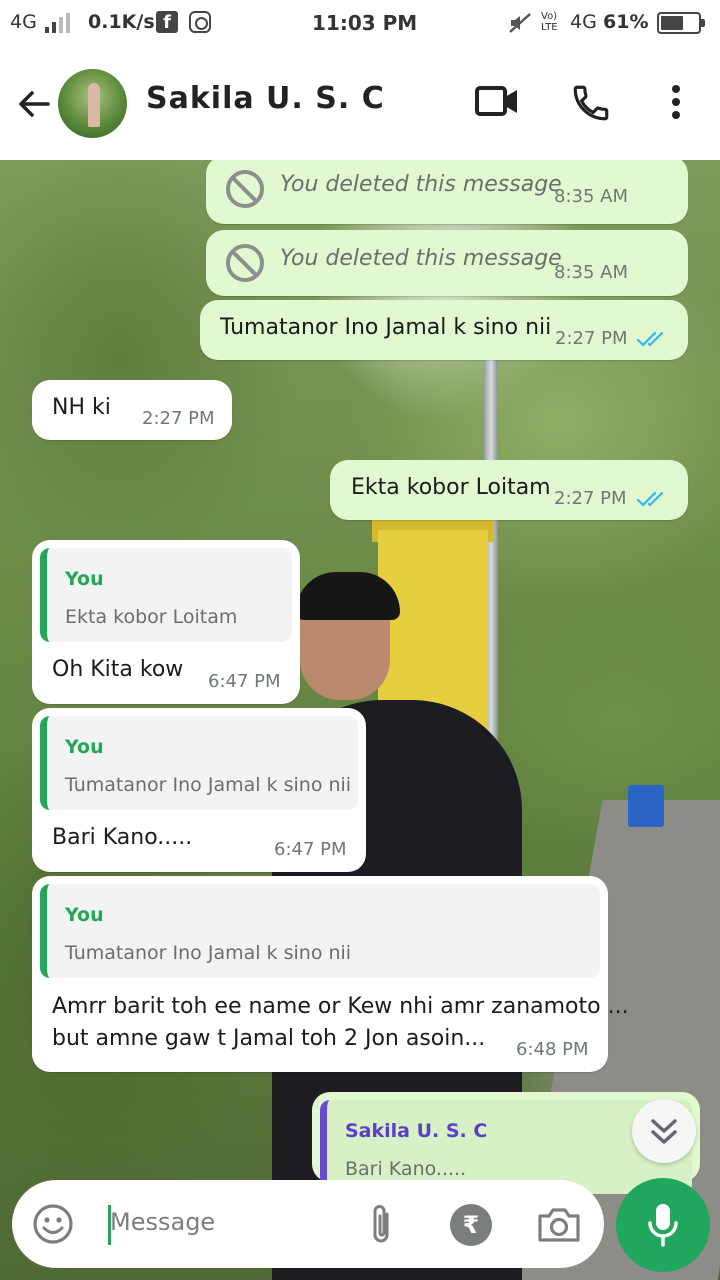 The width and height of the screenshot is (720, 1280). What do you see at coordinates (166, 595) in the screenshot?
I see `quoted-message: You Ekta kobor Loitam` at bounding box center [166, 595].